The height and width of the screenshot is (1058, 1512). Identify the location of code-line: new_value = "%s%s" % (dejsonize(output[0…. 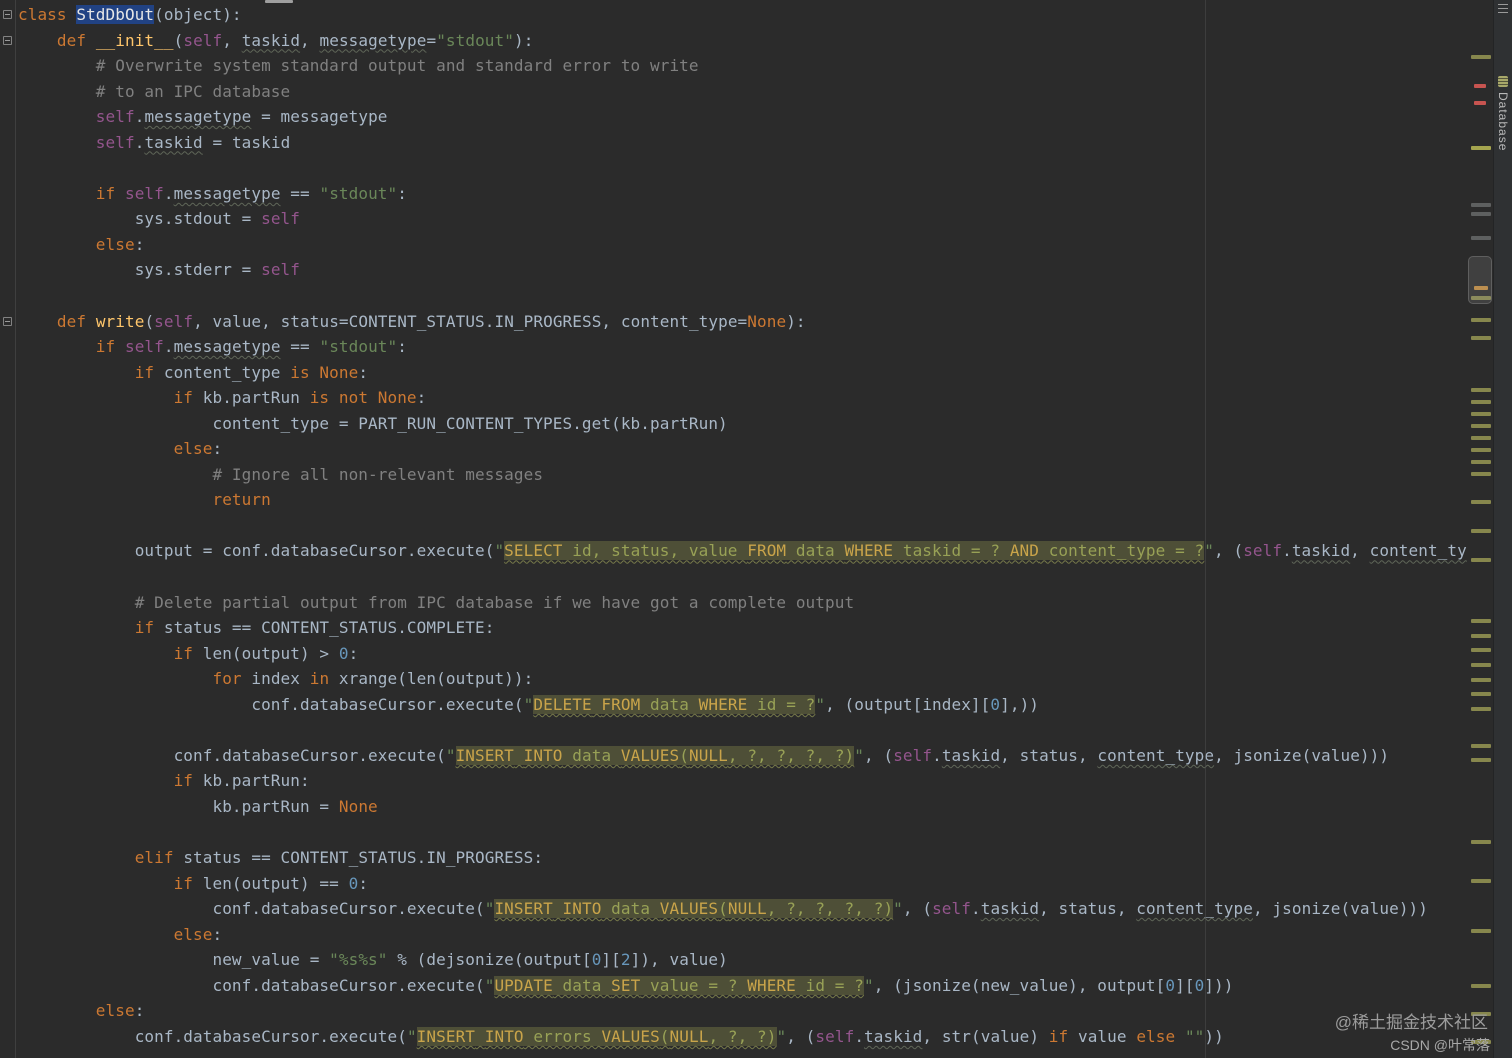
(756, 960).